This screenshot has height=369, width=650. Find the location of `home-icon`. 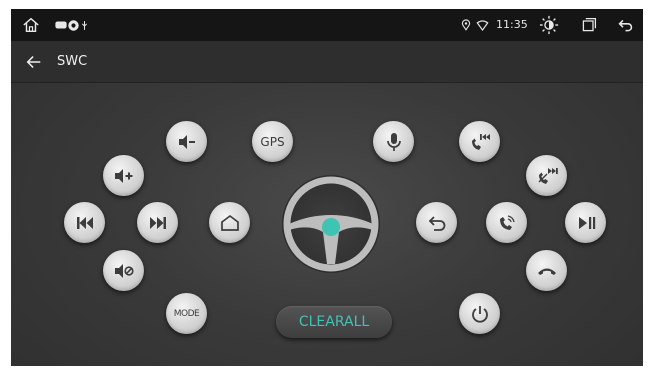

home-icon is located at coordinates (31, 25).